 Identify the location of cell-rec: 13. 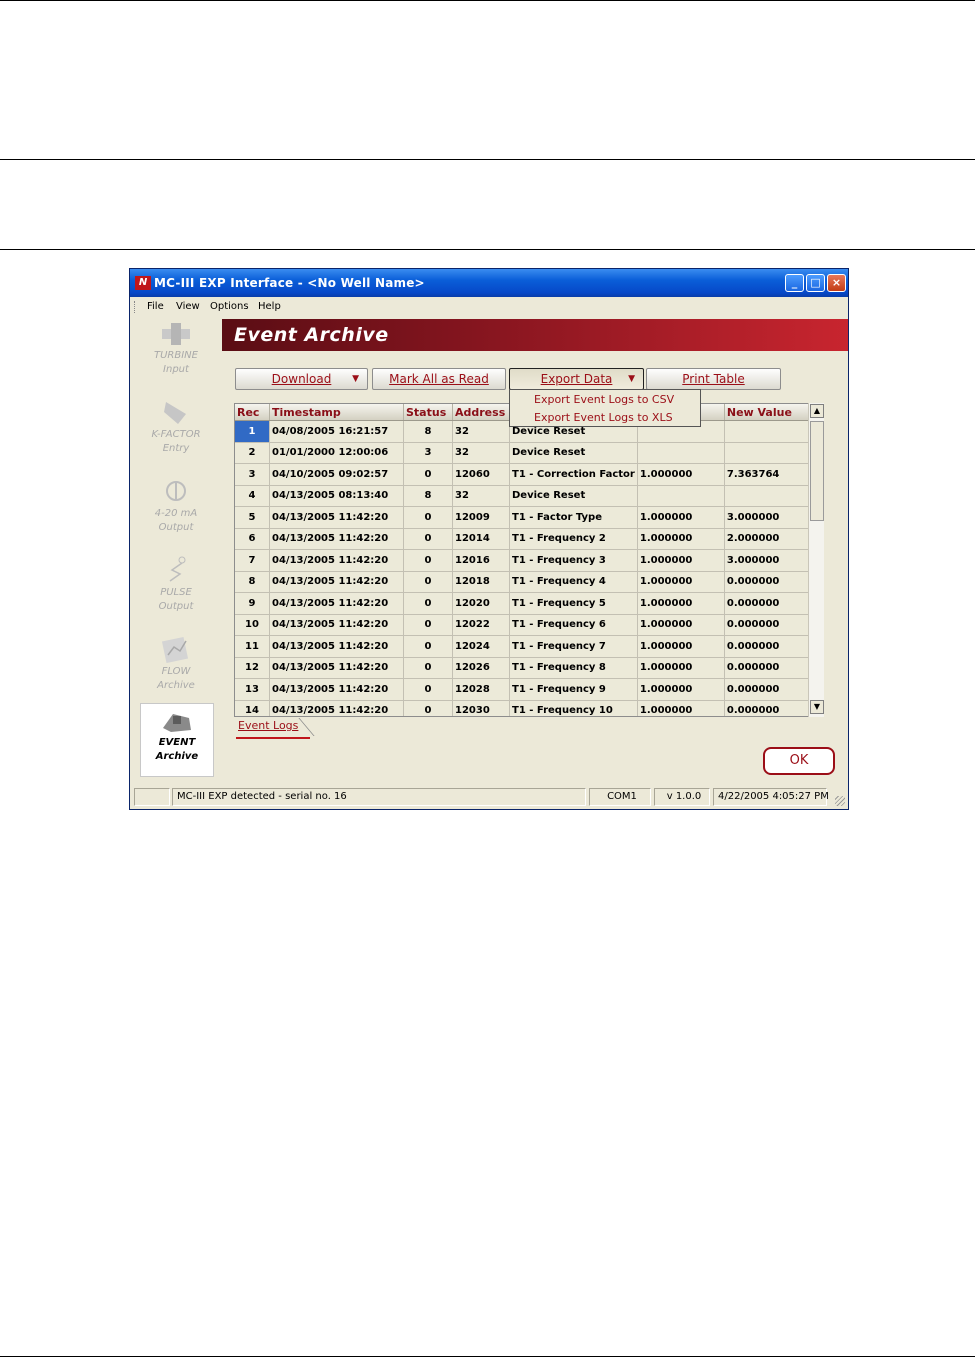
(252, 689).